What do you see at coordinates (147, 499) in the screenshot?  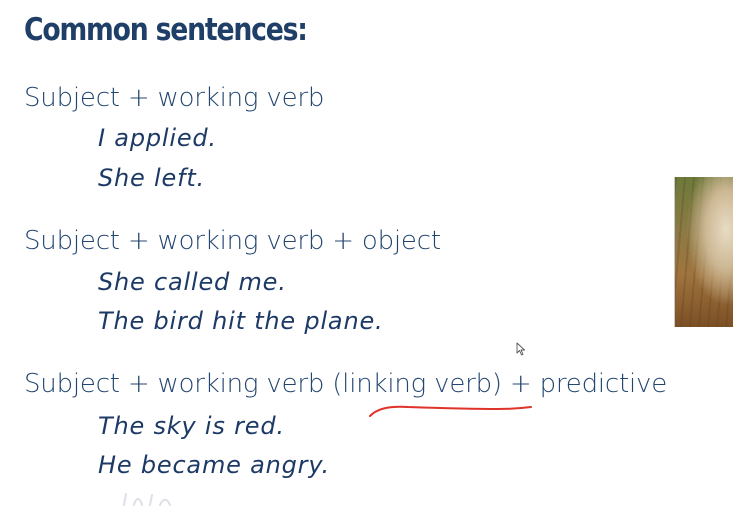 I see `faint-handwriting-mark` at bounding box center [147, 499].